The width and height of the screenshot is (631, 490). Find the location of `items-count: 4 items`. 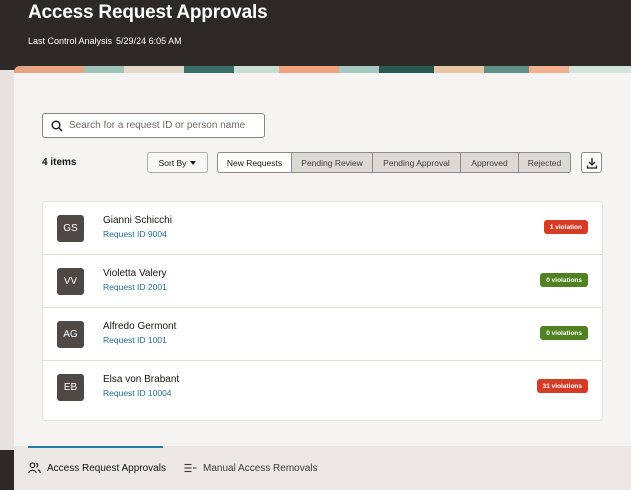

items-count: 4 items is located at coordinates (59, 162).